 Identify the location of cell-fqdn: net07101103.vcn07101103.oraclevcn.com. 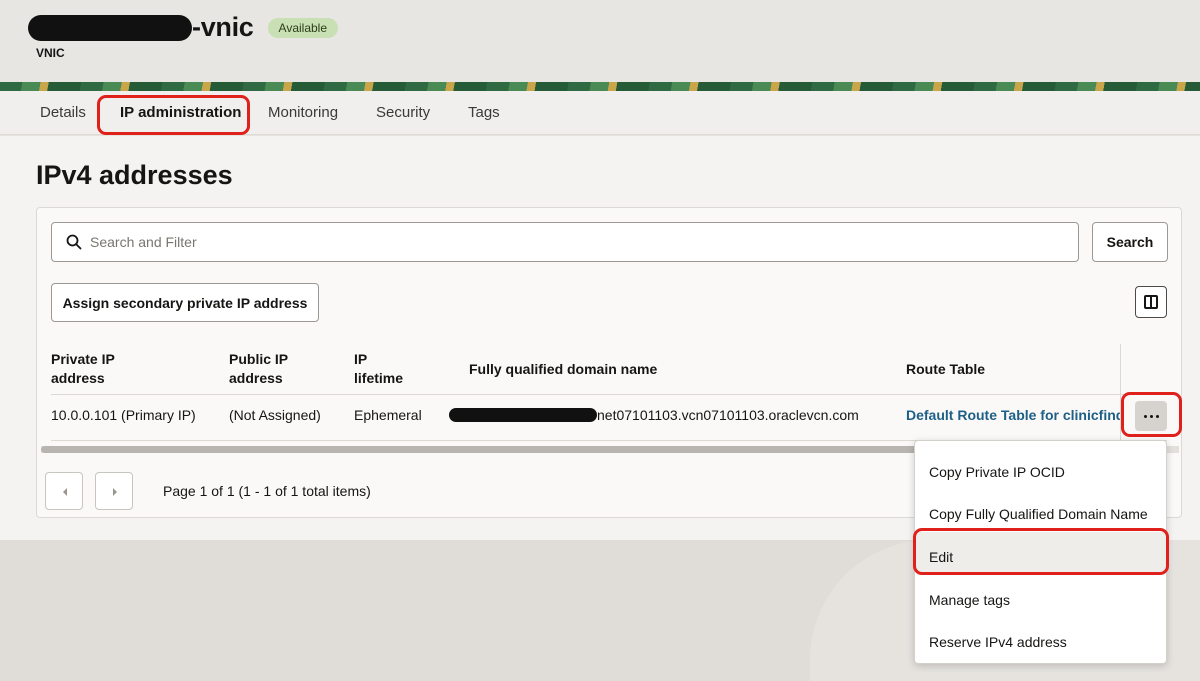
(654, 415).